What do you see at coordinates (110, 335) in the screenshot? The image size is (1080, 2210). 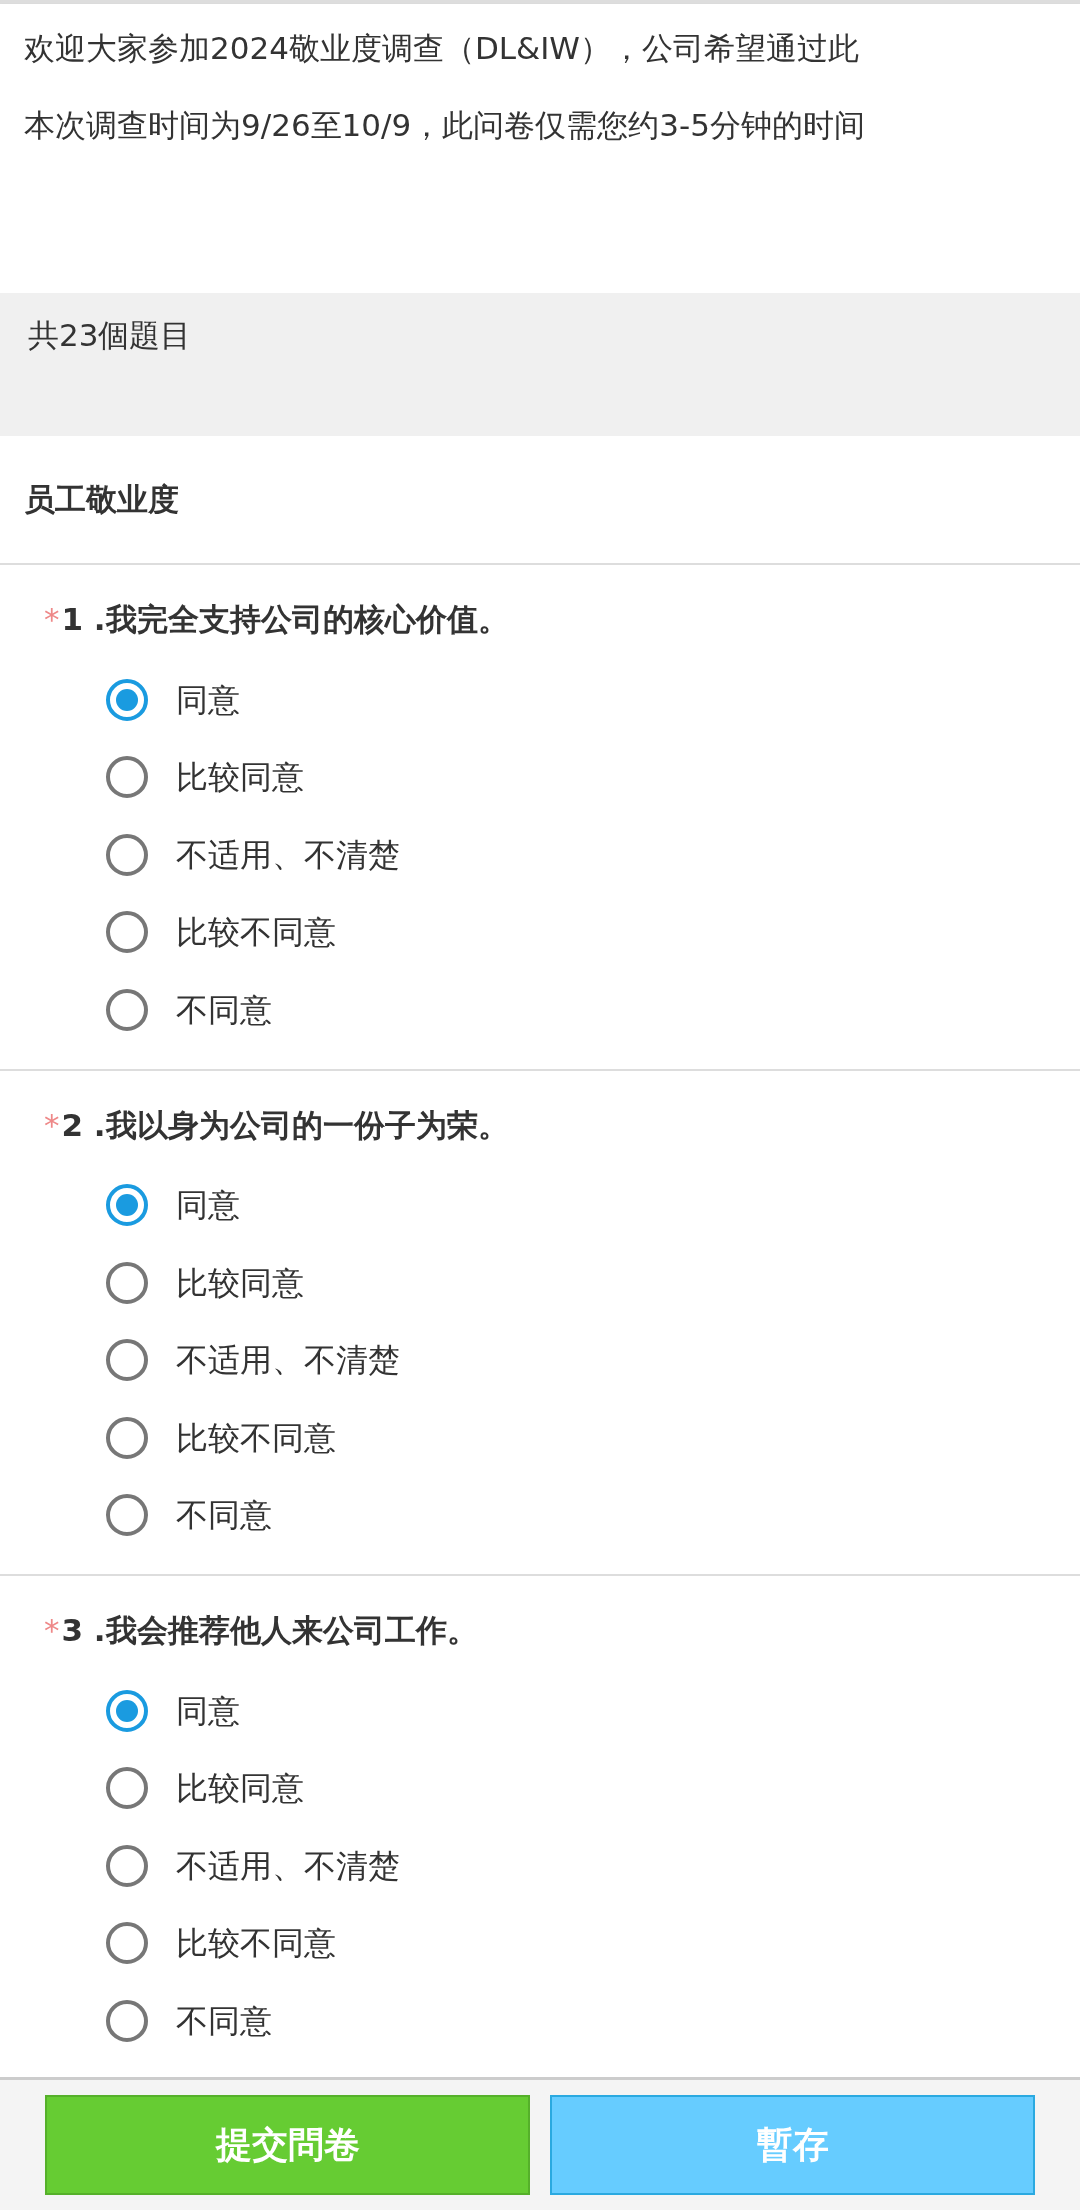 I see `question-count: 共23個題目` at bounding box center [110, 335].